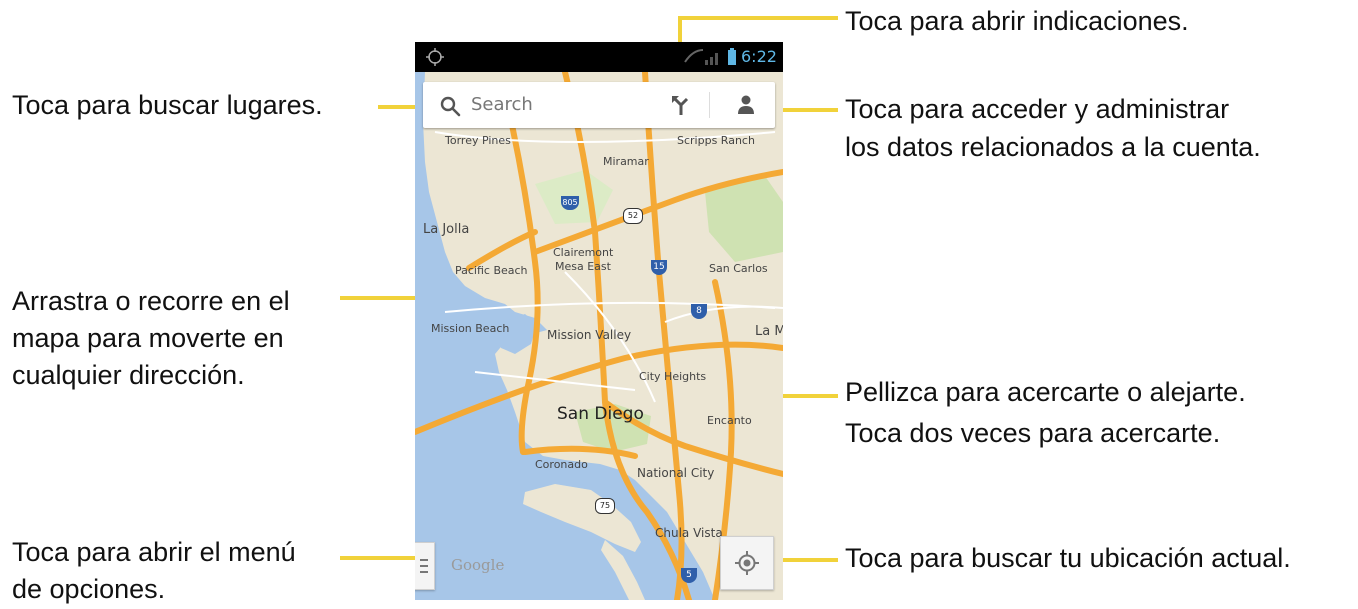 The image size is (1358, 609). Describe the element at coordinates (759, 56) in the screenshot. I see `status-time: 6:22` at that location.